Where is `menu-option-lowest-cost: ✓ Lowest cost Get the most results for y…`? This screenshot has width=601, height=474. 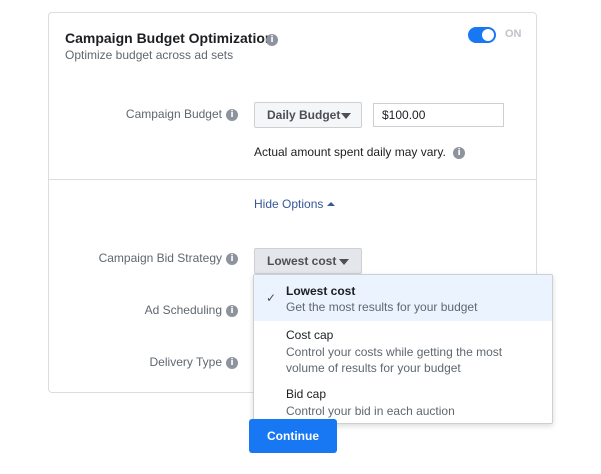
menu-option-lowest-cost: ✓ Lowest cost Get the most results for y… is located at coordinates (403, 298).